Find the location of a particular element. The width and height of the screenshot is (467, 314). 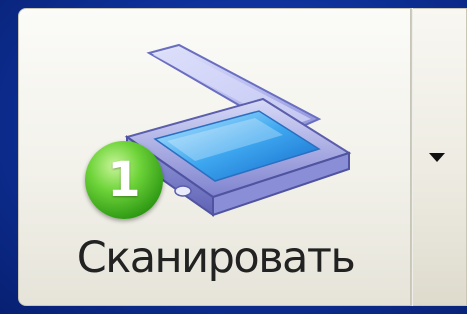

scan-button-label: Сканировать is located at coordinates (216, 258).